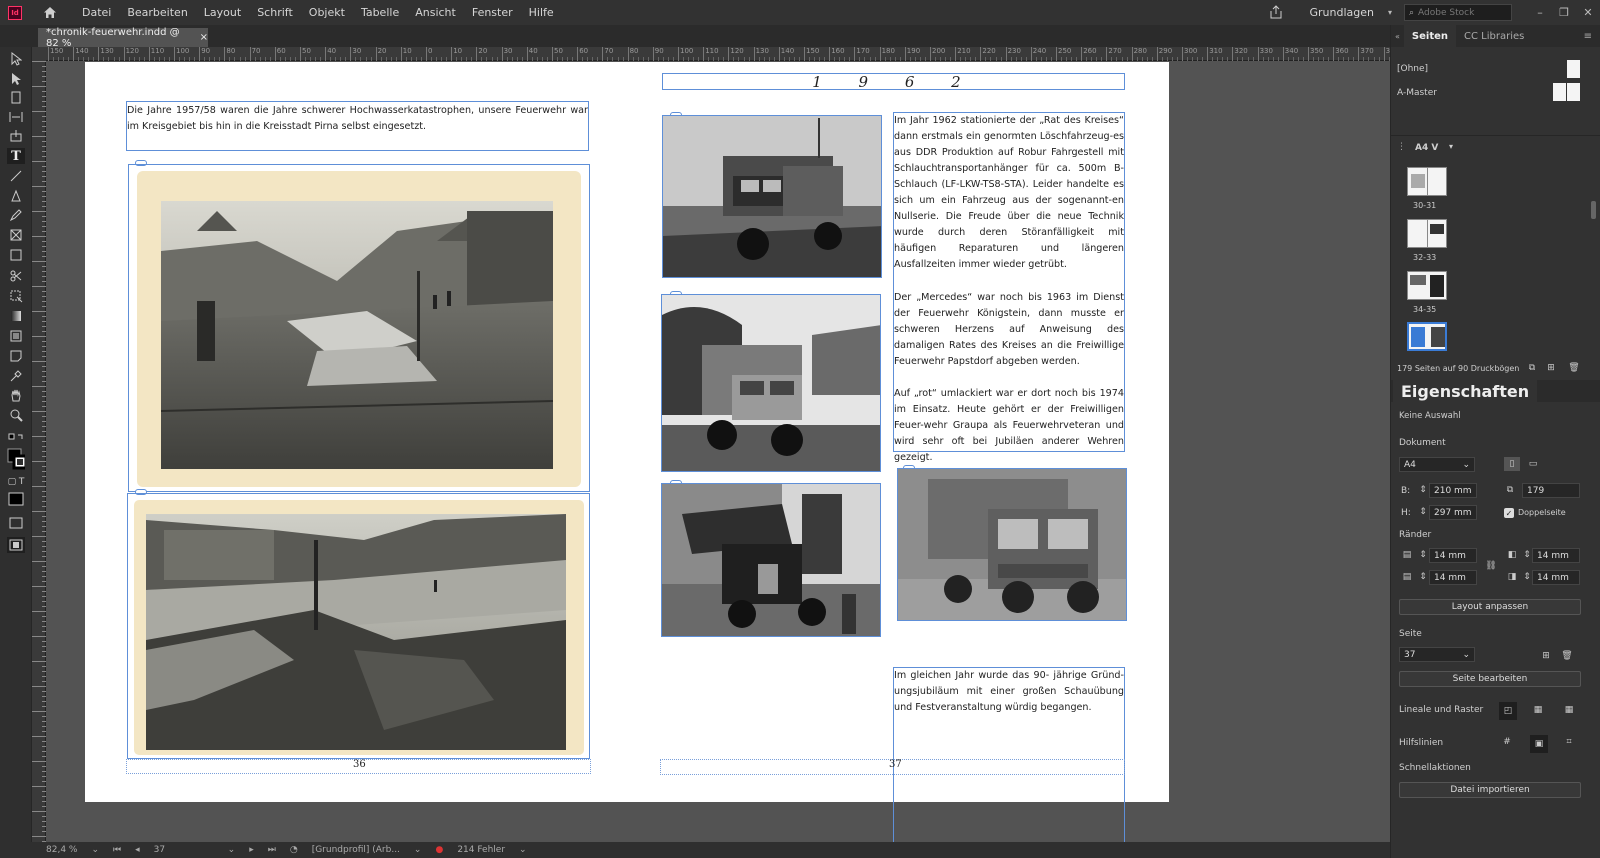  I want to click on ruler-origin, so click(39, 54).